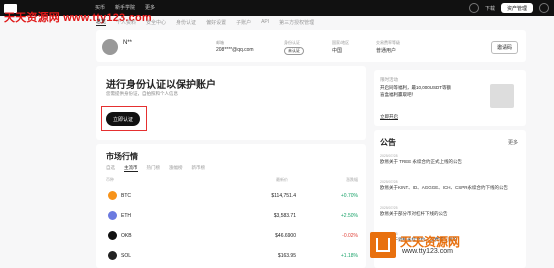  What do you see at coordinates (101, 22) in the screenshot?
I see `tab-overview: 总览` at bounding box center [101, 22].